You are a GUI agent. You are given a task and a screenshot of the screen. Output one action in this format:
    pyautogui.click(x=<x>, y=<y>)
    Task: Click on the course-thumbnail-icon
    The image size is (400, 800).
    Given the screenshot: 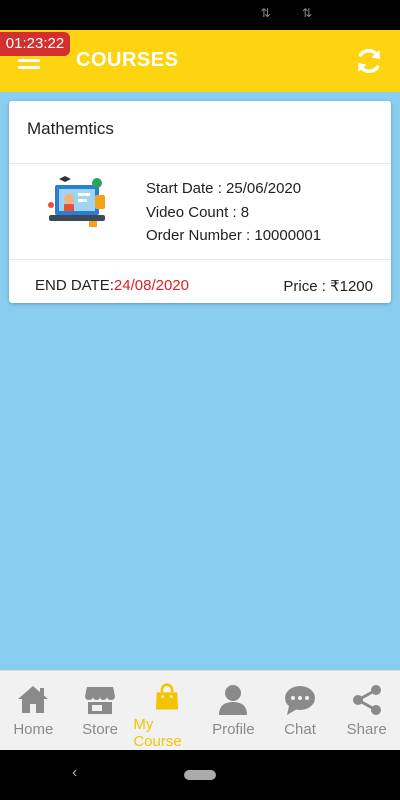 What is the action you would take?
    pyautogui.click(x=76, y=201)
    